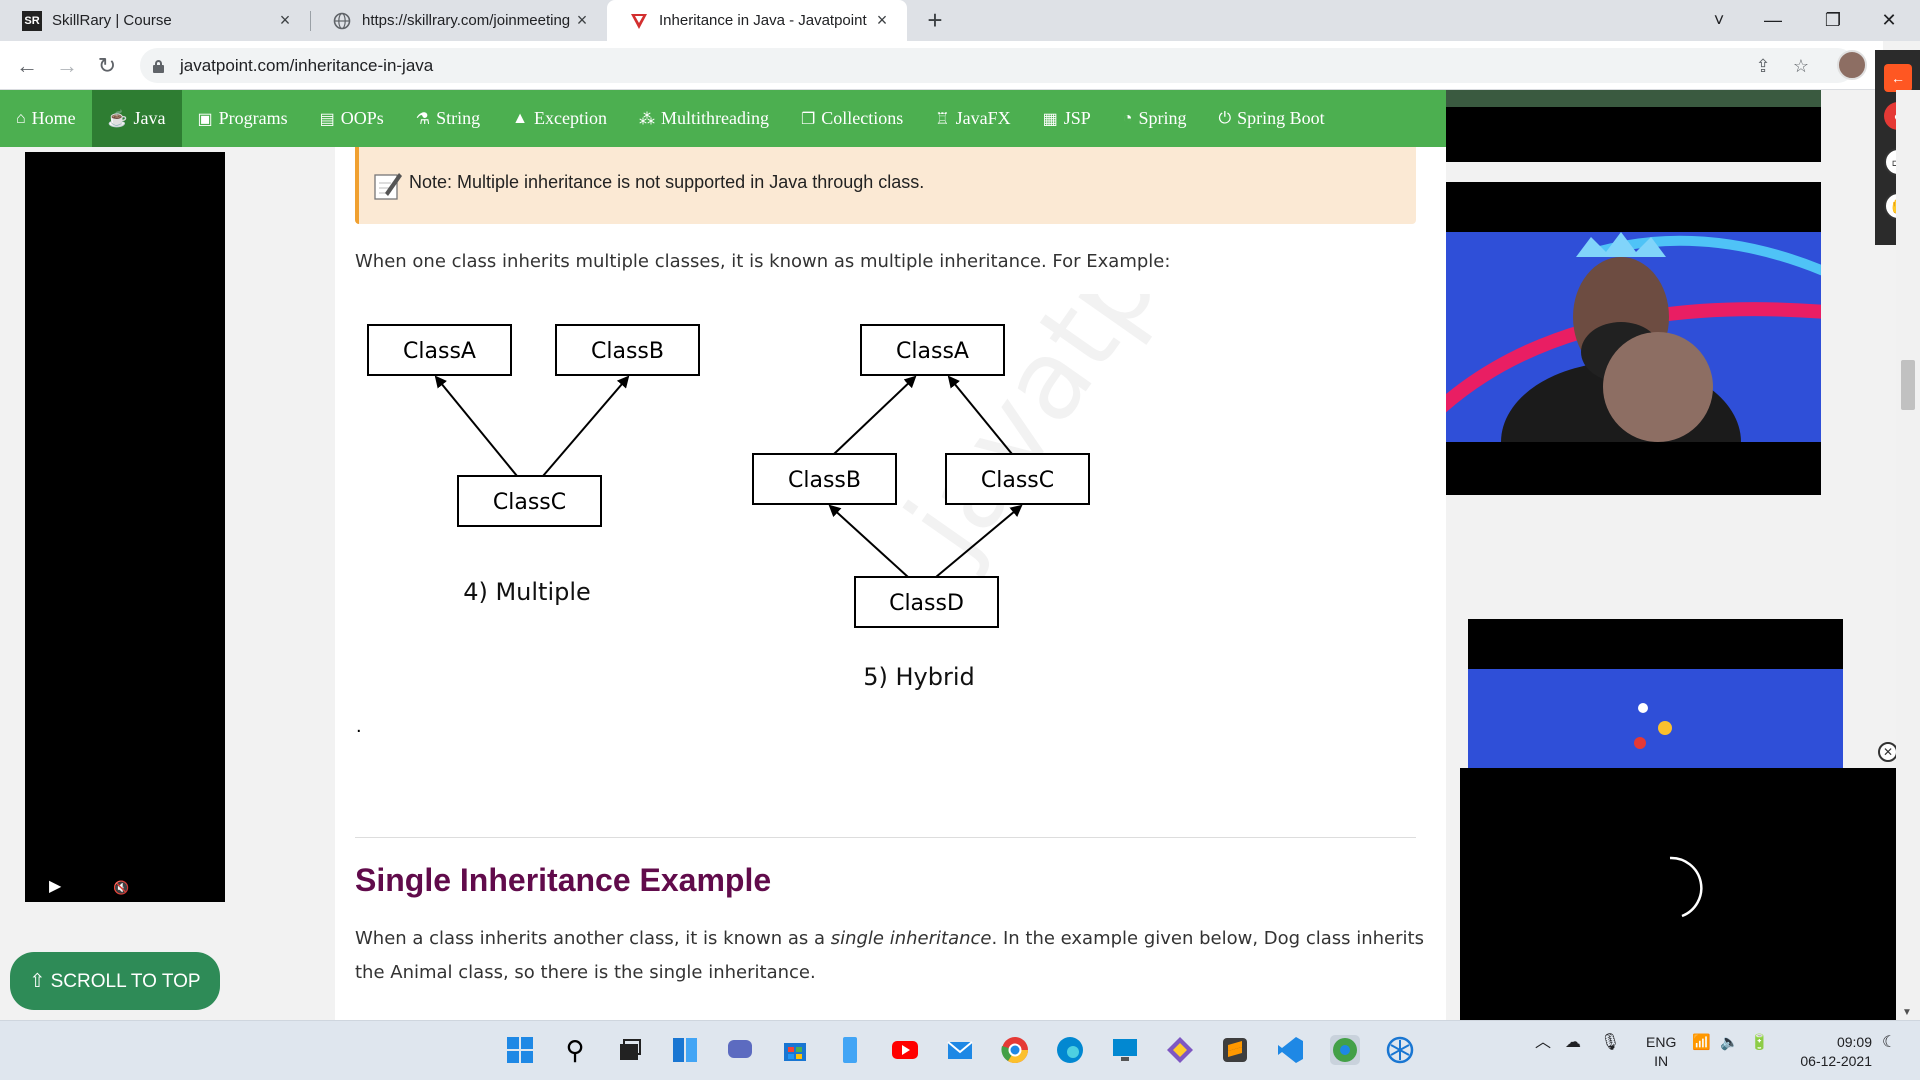  Describe the element at coordinates (149, 118) in the screenshot. I see `nav-label: Java` at that location.